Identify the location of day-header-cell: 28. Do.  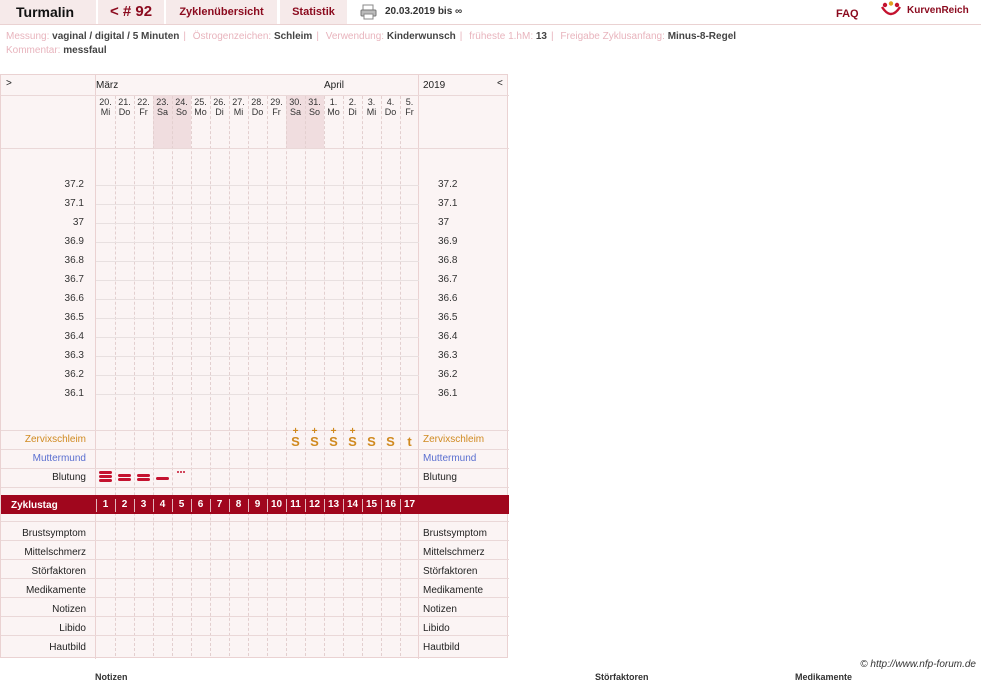
(257, 107).